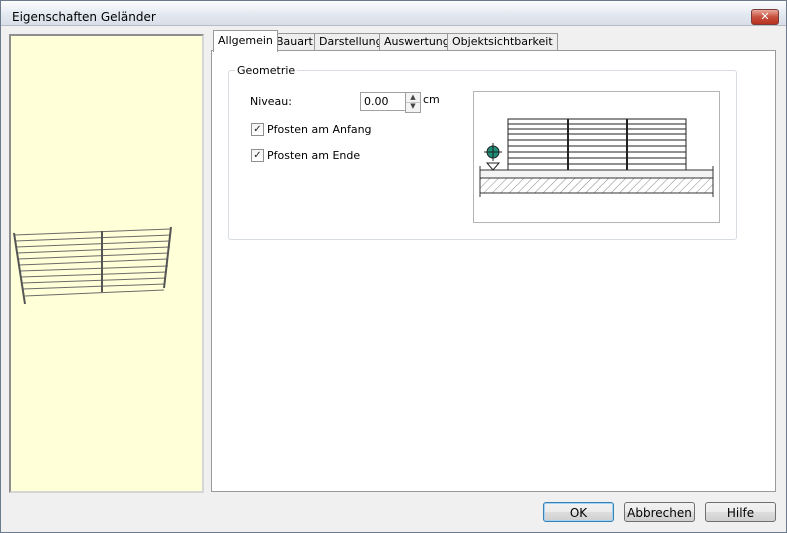 Image resolution: width=787 pixels, height=533 pixels. Describe the element at coordinates (502, 41) in the screenshot. I see `tab-objektsichtbarkeit: Objektsichtbarkeit` at that location.